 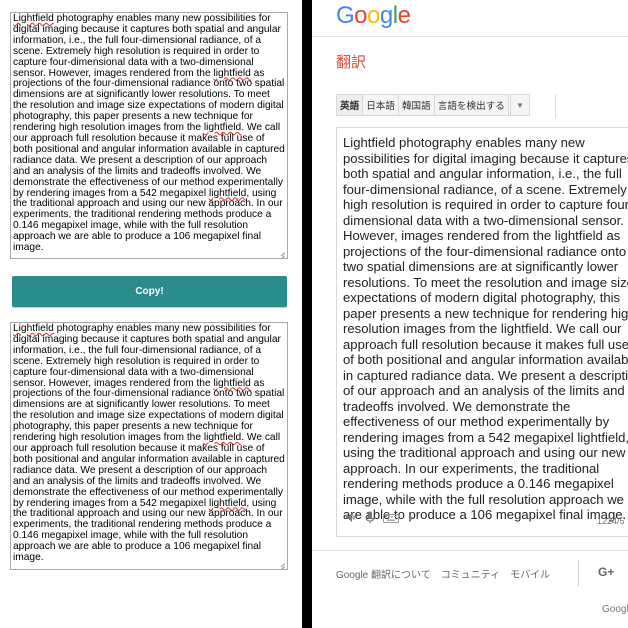 What do you see at coordinates (351, 519) in the screenshot?
I see `speaker-icon` at bounding box center [351, 519].